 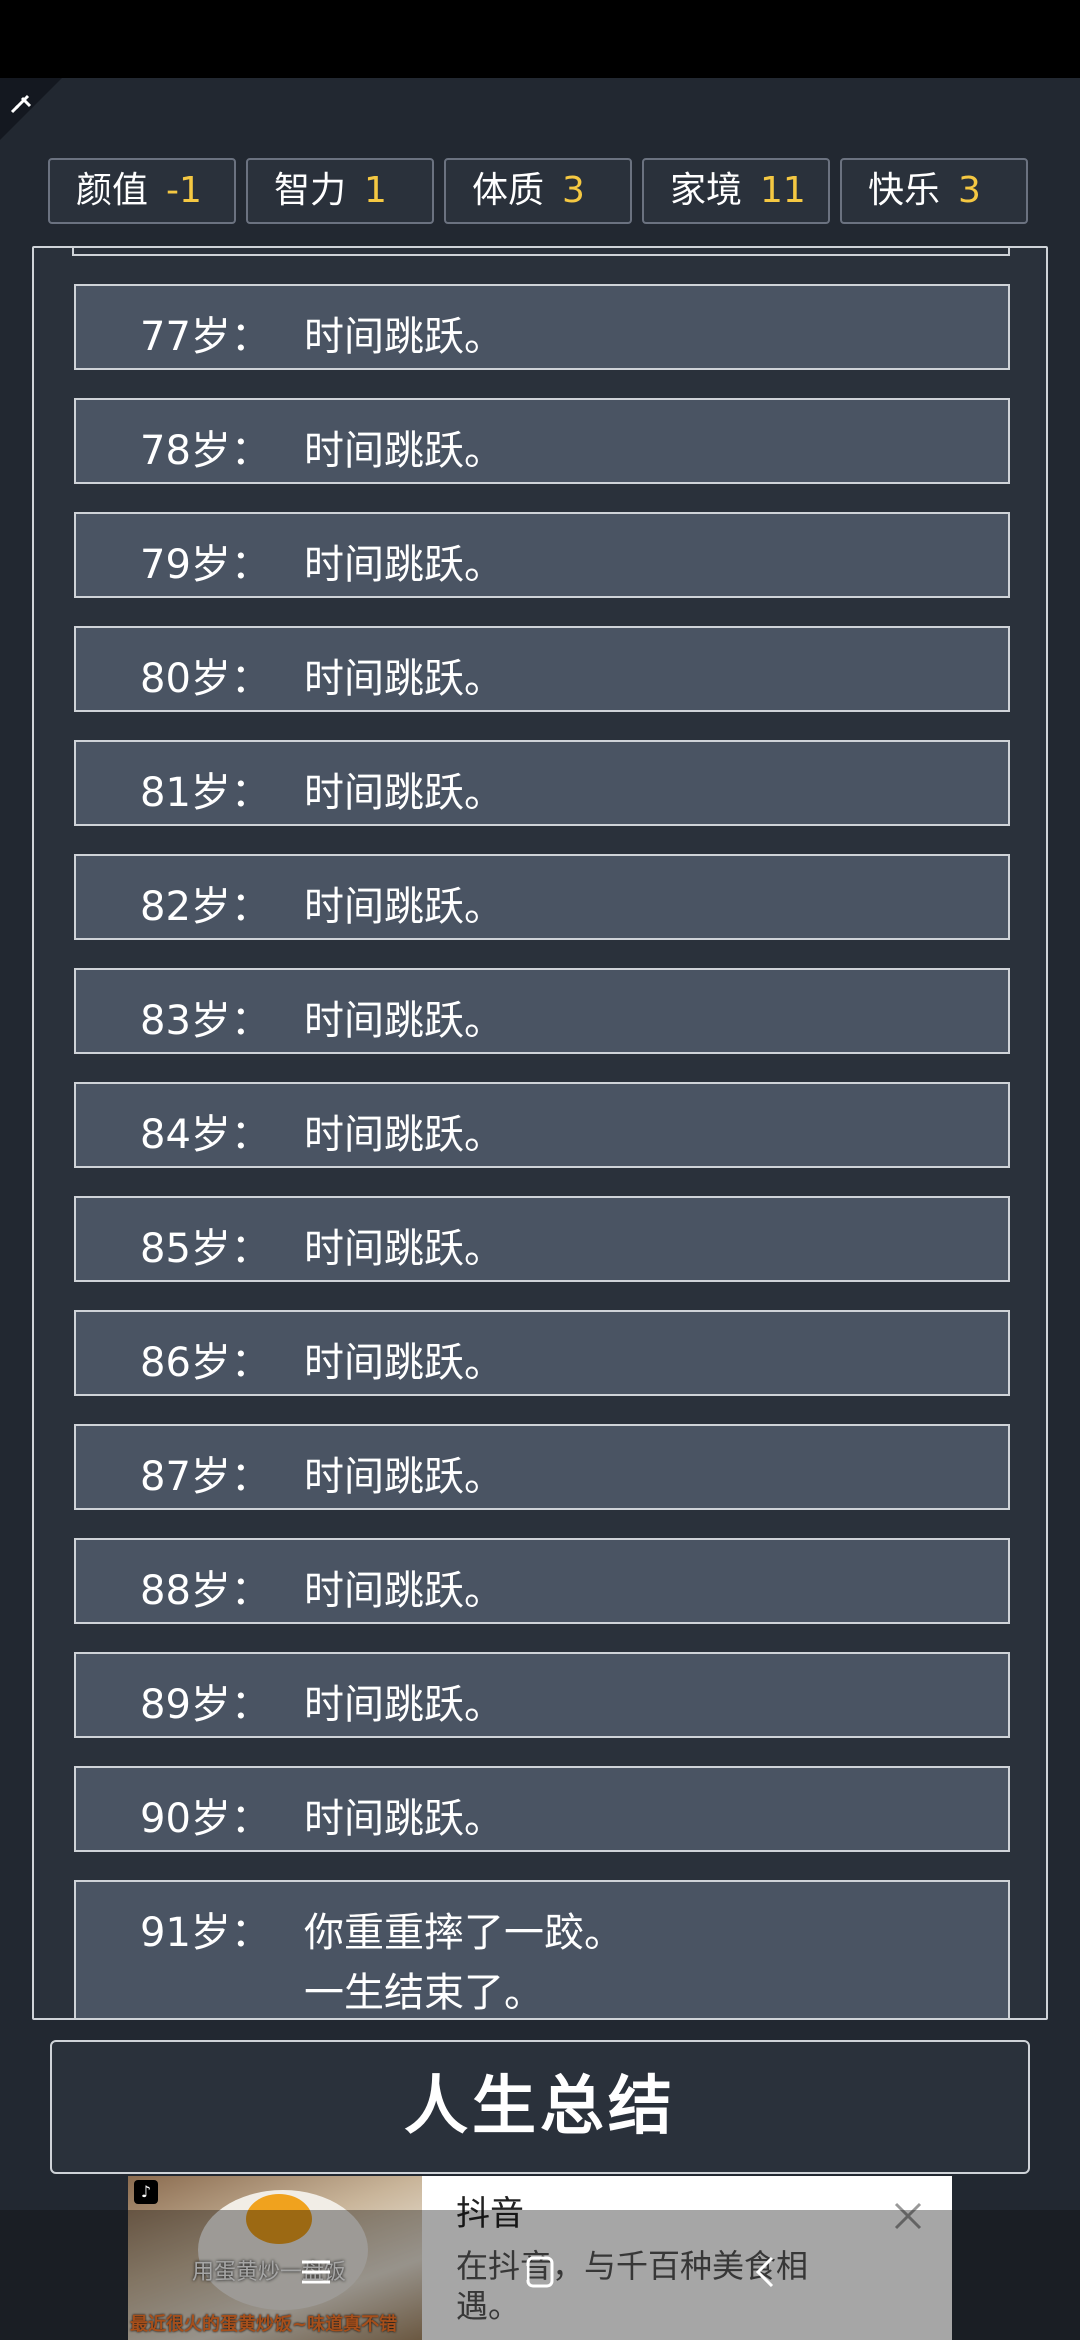 I want to click on log-row: 89岁： 时间跳跃。, so click(x=542, y=1695).